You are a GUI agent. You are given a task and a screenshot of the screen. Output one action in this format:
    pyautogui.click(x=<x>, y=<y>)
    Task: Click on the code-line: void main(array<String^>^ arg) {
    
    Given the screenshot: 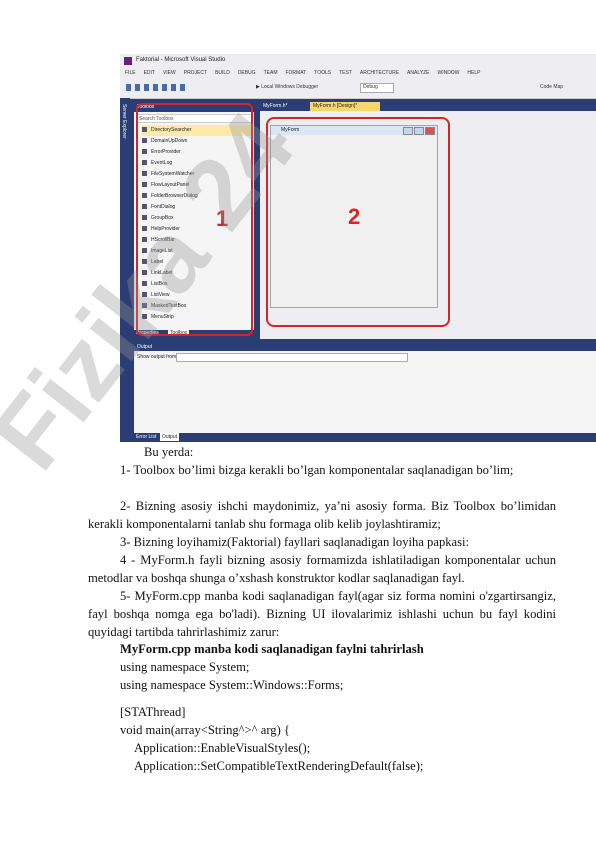 What is the action you would take?
    pyautogui.click(x=205, y=730)
    